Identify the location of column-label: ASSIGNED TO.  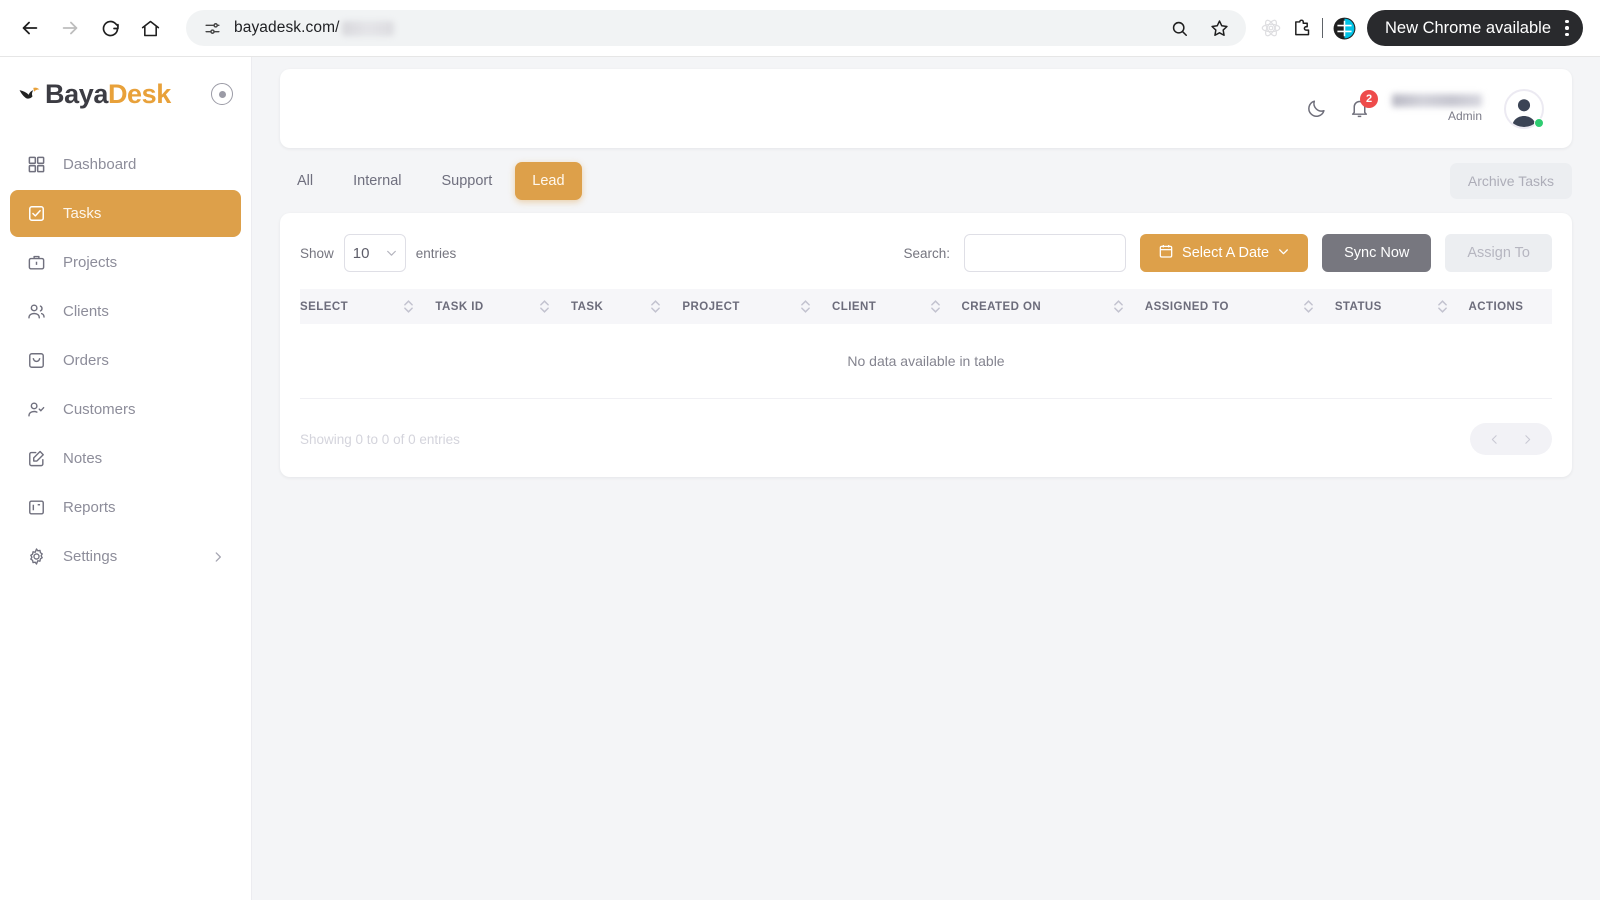
(1186, 306).